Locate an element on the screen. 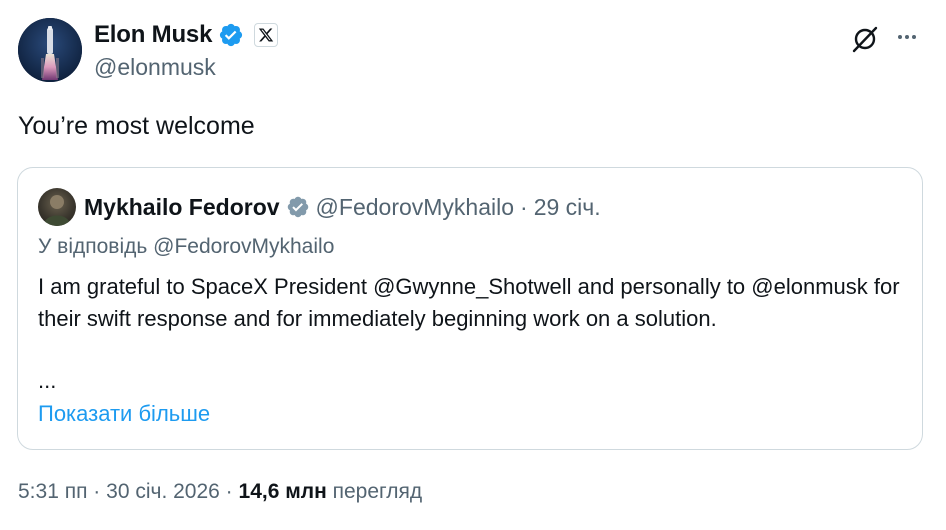 The width and height of the screenshot is (946, 530). author-name-row: Elon Musk is located at coordinates (186, 35).